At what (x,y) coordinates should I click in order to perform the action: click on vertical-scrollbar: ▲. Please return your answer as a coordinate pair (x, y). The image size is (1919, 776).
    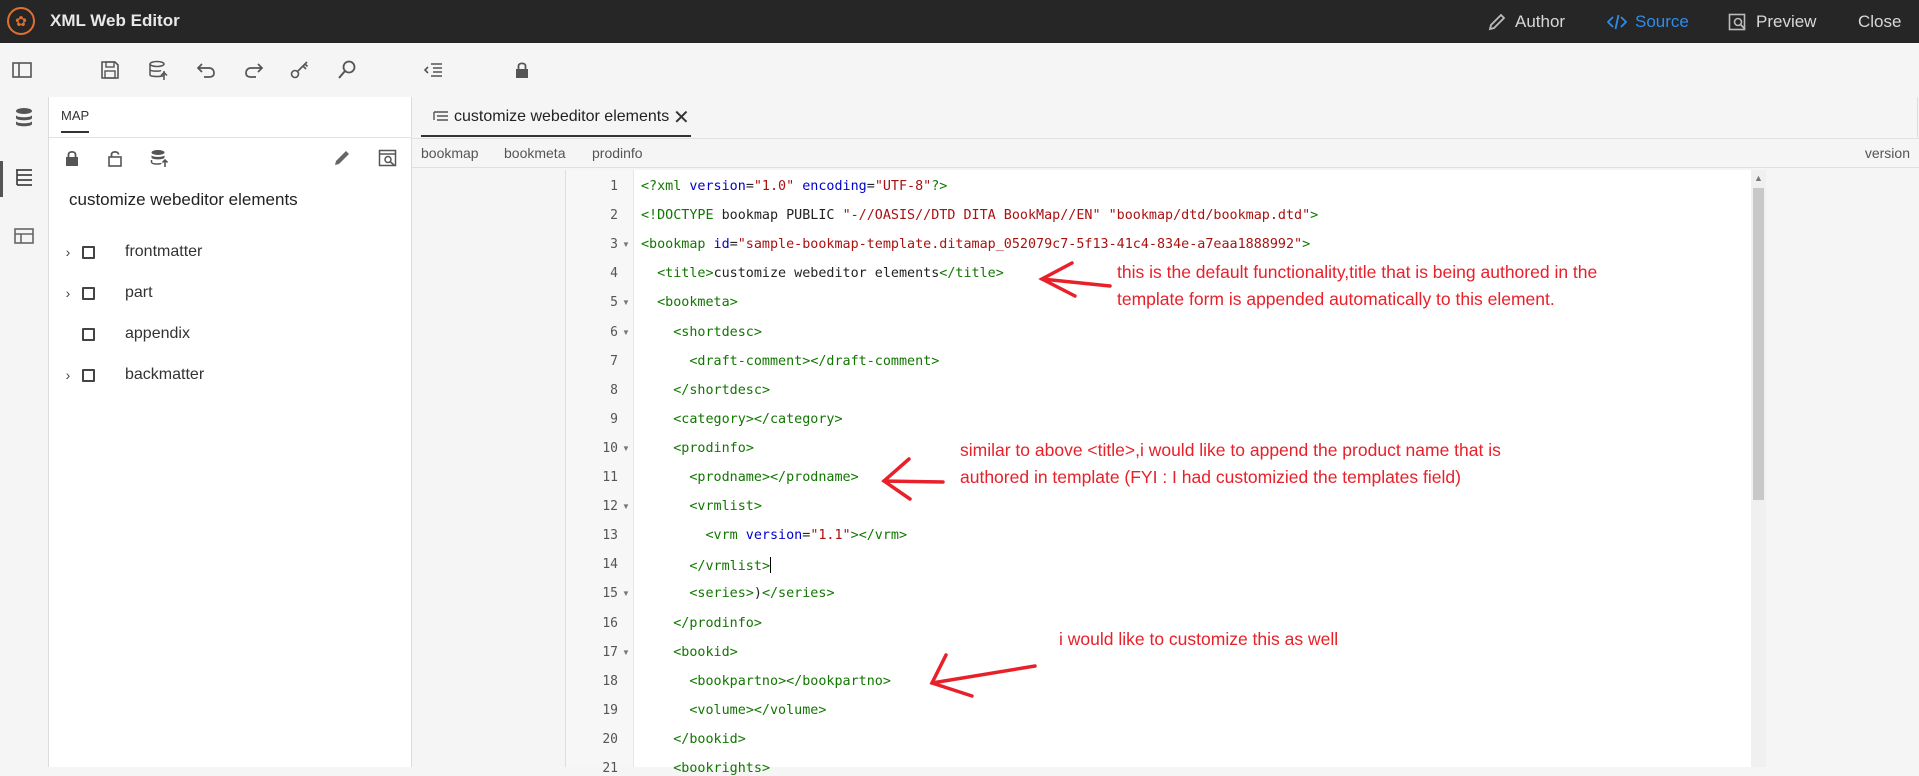
    Looking at the image, I should click on (1758, 468).